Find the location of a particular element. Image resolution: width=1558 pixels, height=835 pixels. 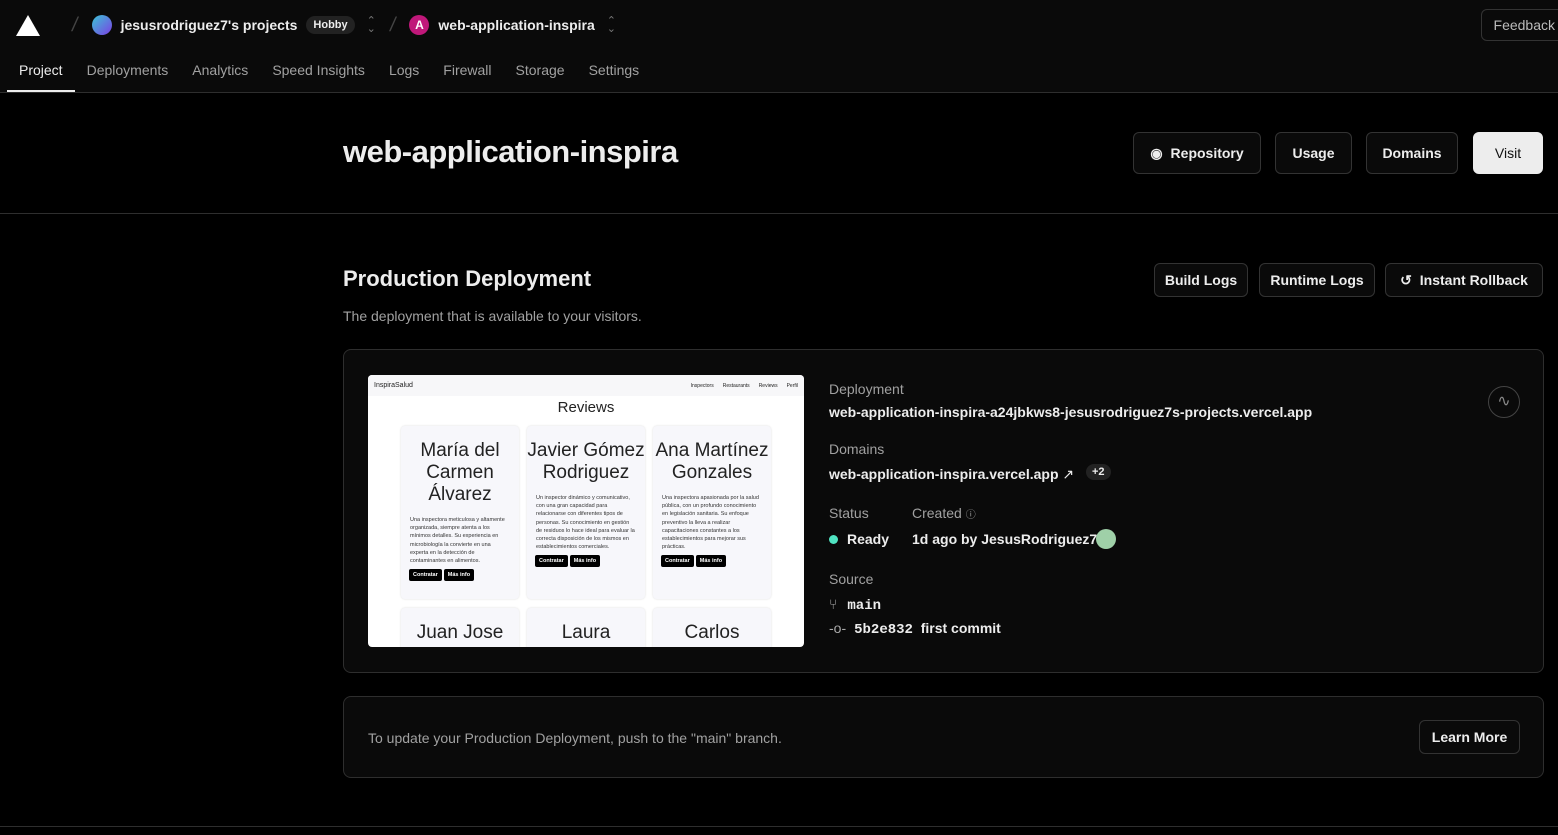

domain-text: web-application-inspira.vercel.app is located at coordinates (944, 474).